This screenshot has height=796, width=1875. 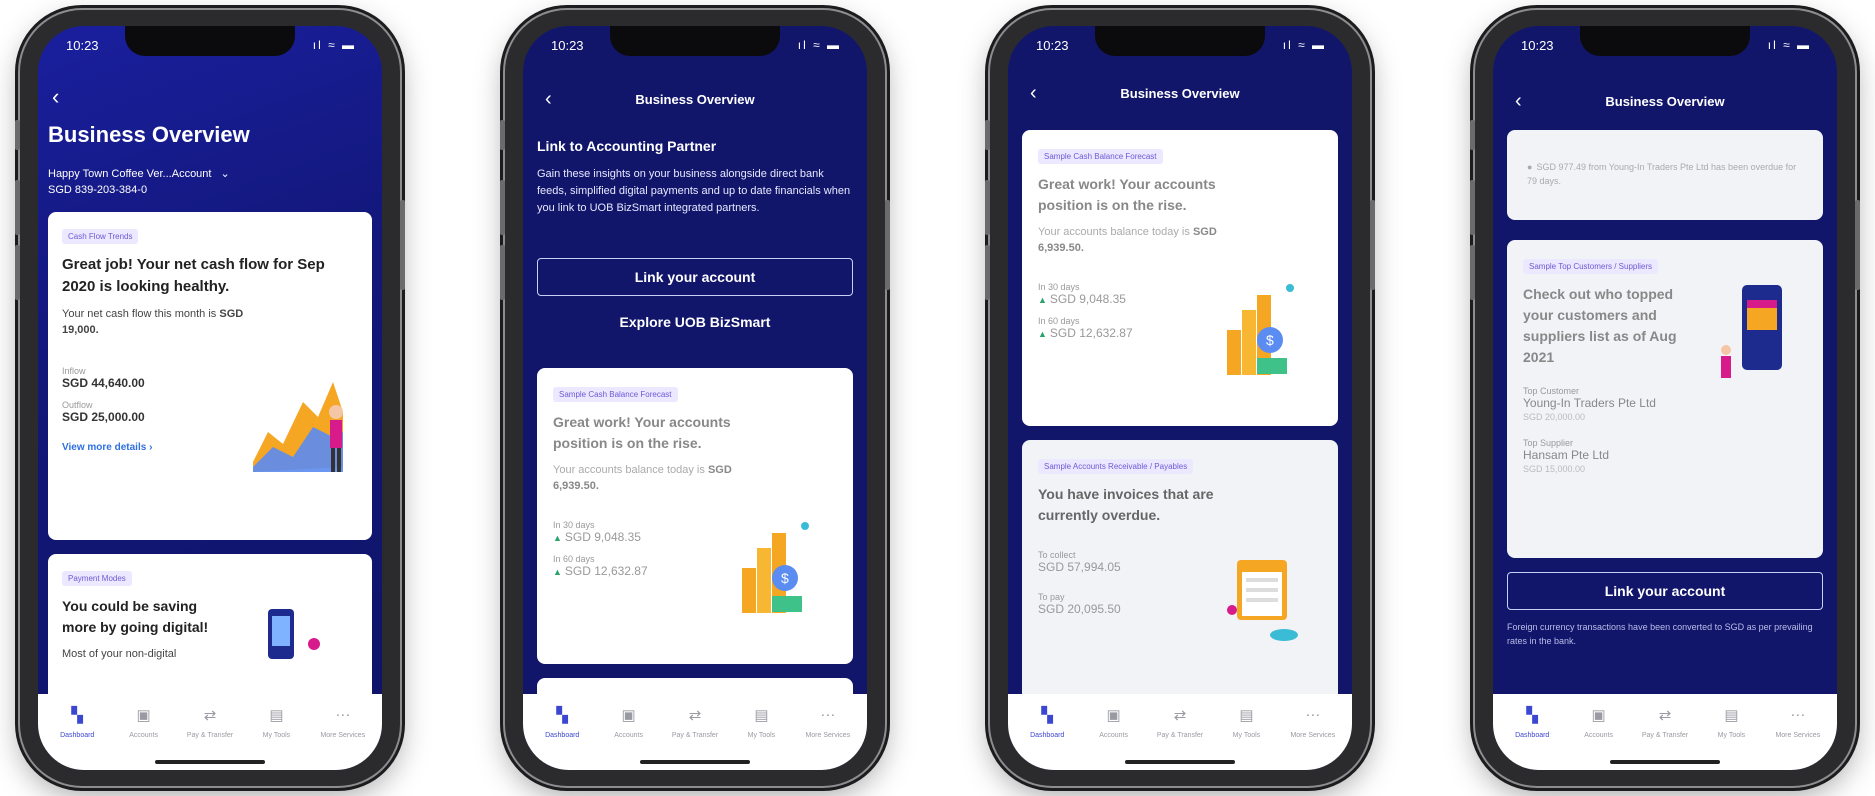 I want to click on volume-up-button, so click(x=987, y=207).